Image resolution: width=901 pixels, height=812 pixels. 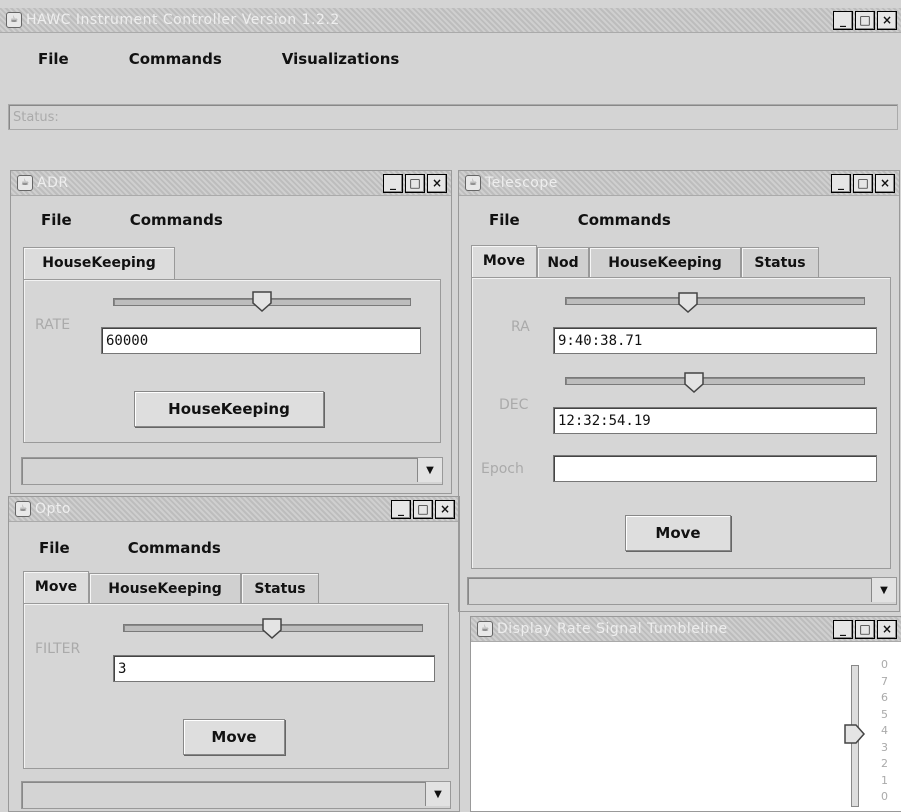 I want to click on display-titlebar: ☕ Display Rate Signal Tumbleline _ □ ×, so click(x=686, y=629).